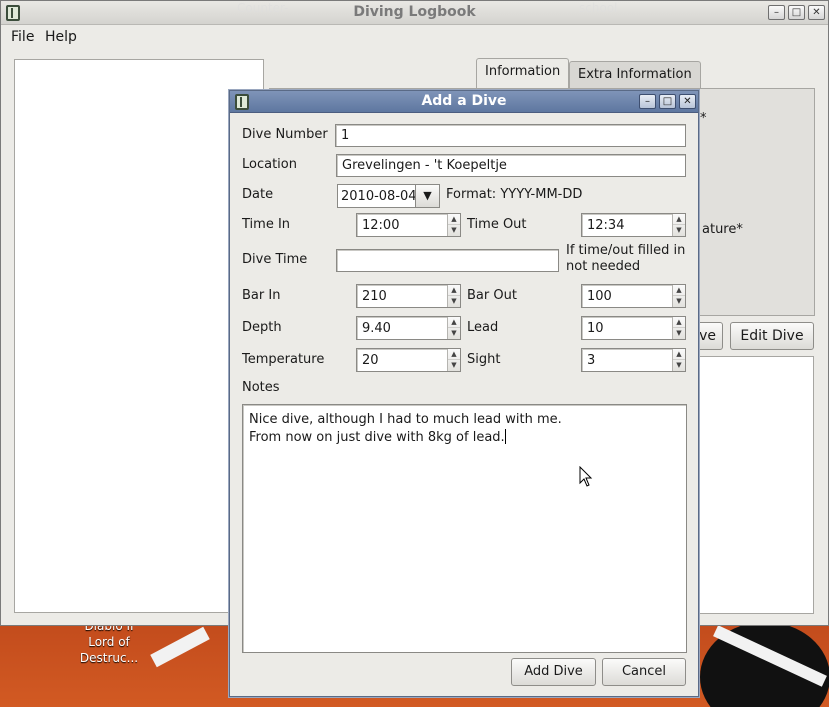  What do you see at coordinates (483, 327) in the screenshot?
I see `lead-label: Lead` at bounding box center [483, 327].